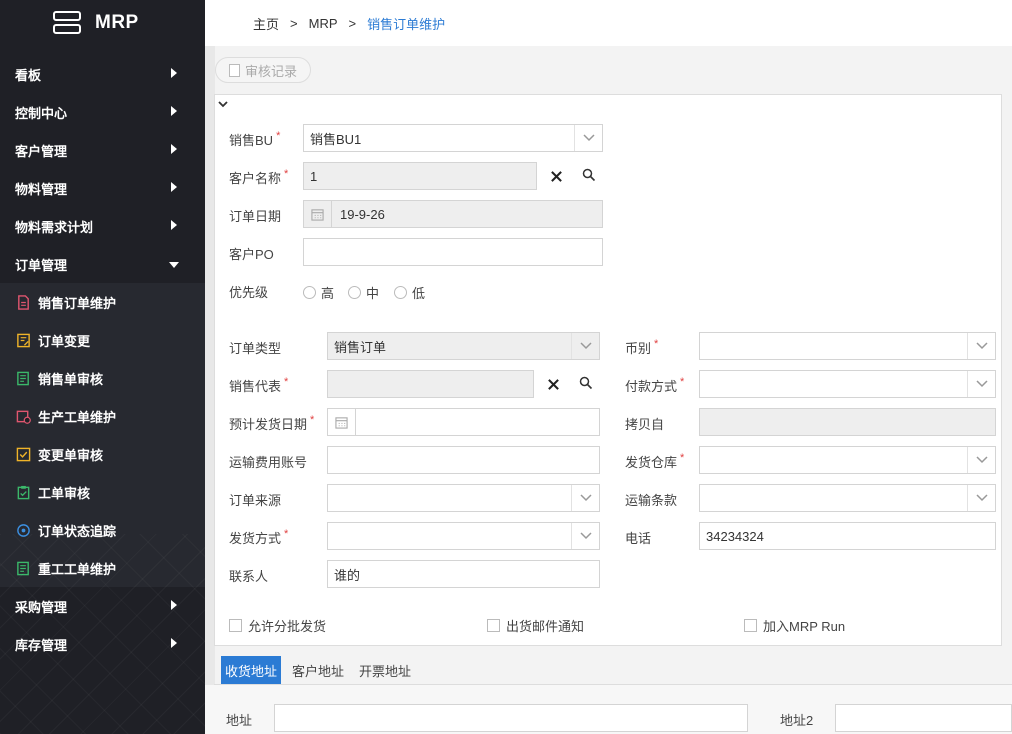 This screenshot has height=734, width=1012. Describe the element at coordinates (23, 454) in the screenshot. I see `checkbox-icon` at that location.